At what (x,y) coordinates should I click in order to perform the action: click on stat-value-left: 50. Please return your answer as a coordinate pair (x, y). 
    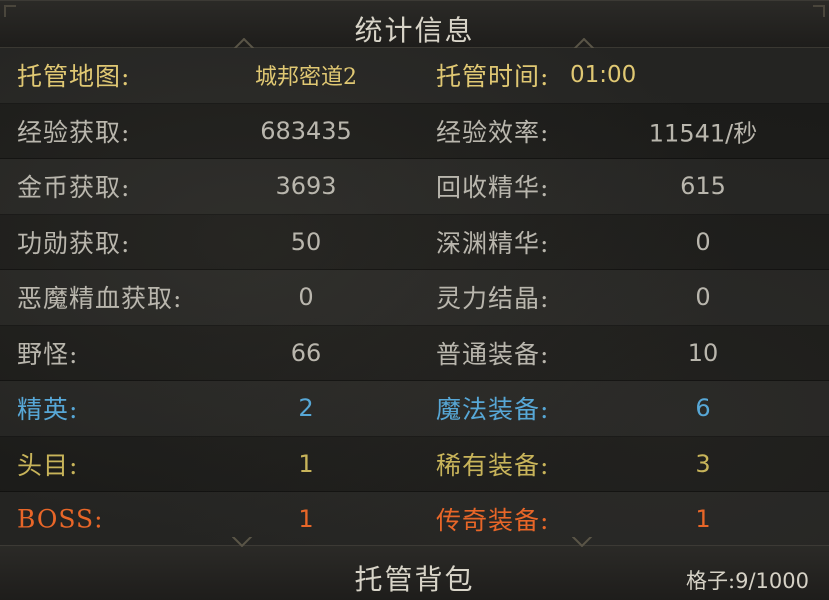
    Looking at the image, I should click on (306, 241).